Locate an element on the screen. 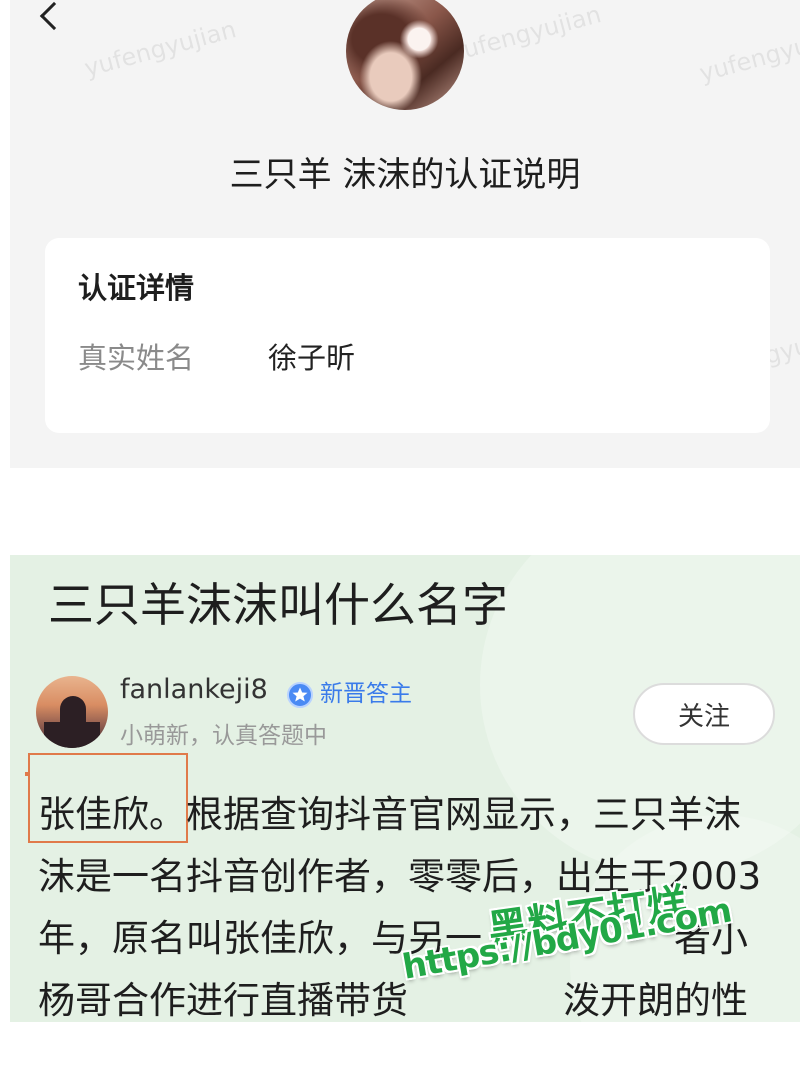  answerer-status: 小萌新，认真答题中 is located at coordinates (223, 736).